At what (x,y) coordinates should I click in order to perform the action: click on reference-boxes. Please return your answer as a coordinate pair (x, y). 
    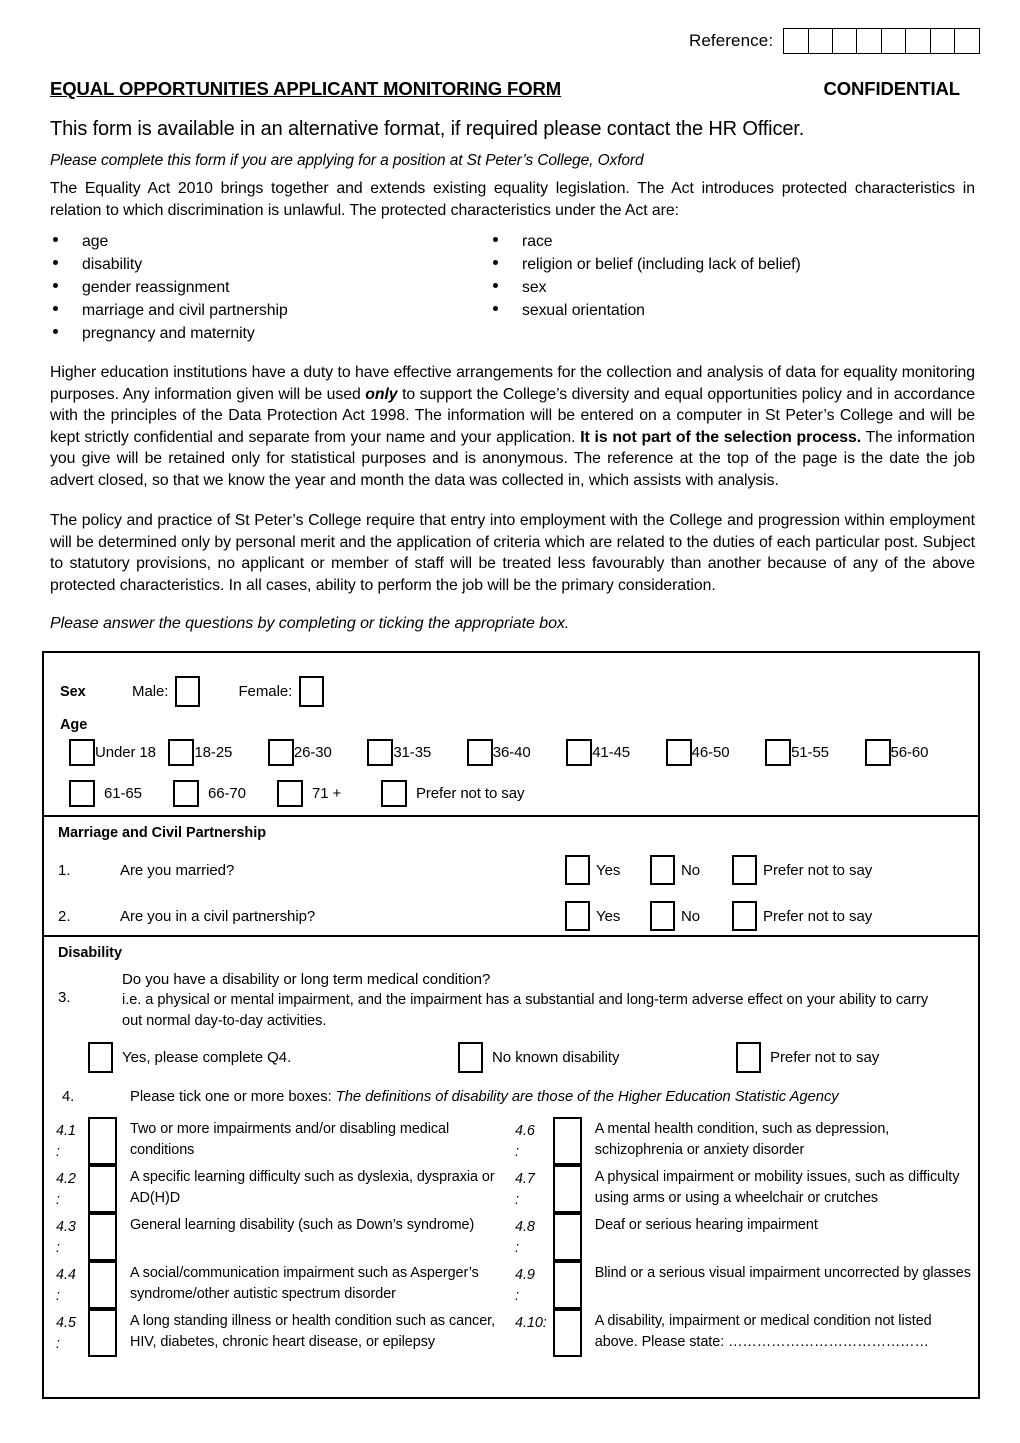
    Looking at the image, I should click on (881, 41).